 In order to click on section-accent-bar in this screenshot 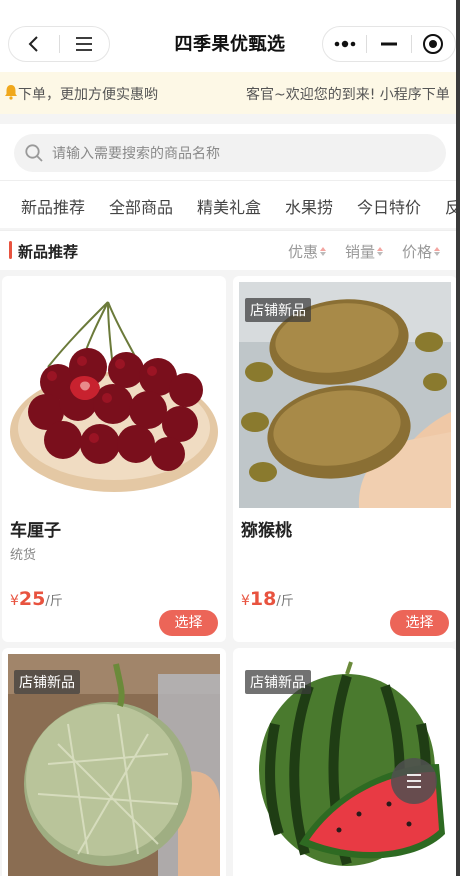, I will do `click(10, 250)`.